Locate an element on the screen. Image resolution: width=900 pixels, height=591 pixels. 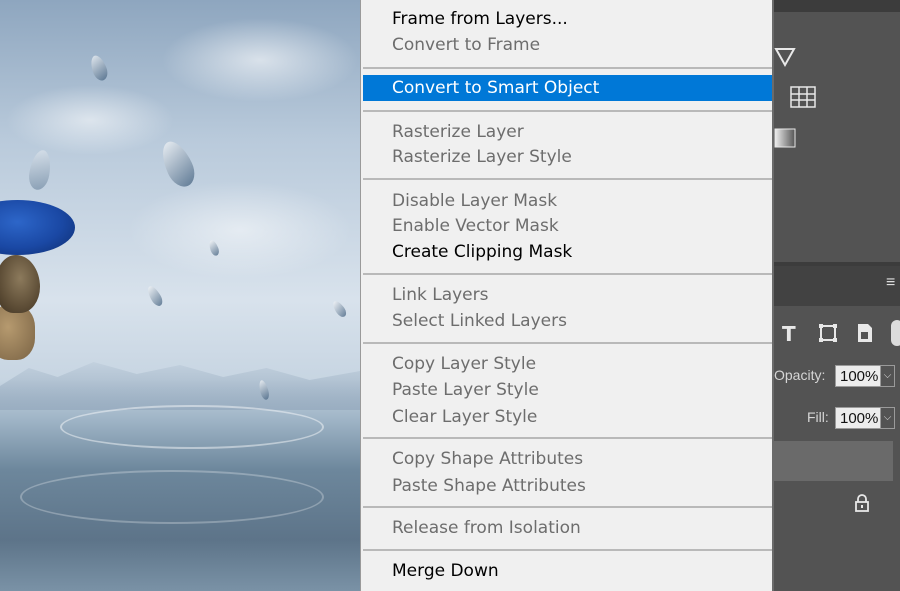
right-panels: ≡ T Opacity: 100% ⌵ Fill: 100% ⌵ is located at coordinates (837, 295).